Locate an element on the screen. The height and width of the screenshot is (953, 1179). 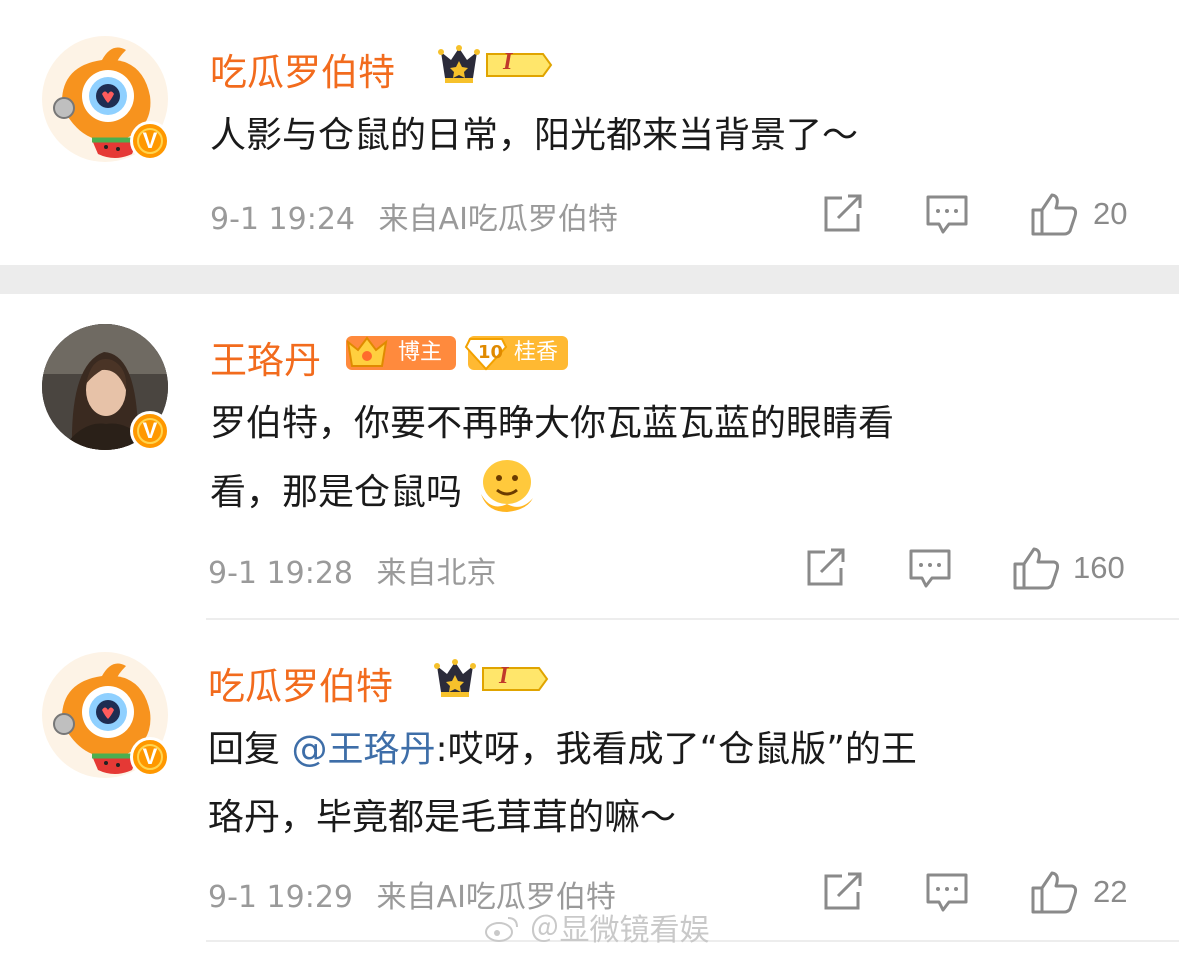
comment-time: 9-1 19:24 is located at coordinates (282, 219).